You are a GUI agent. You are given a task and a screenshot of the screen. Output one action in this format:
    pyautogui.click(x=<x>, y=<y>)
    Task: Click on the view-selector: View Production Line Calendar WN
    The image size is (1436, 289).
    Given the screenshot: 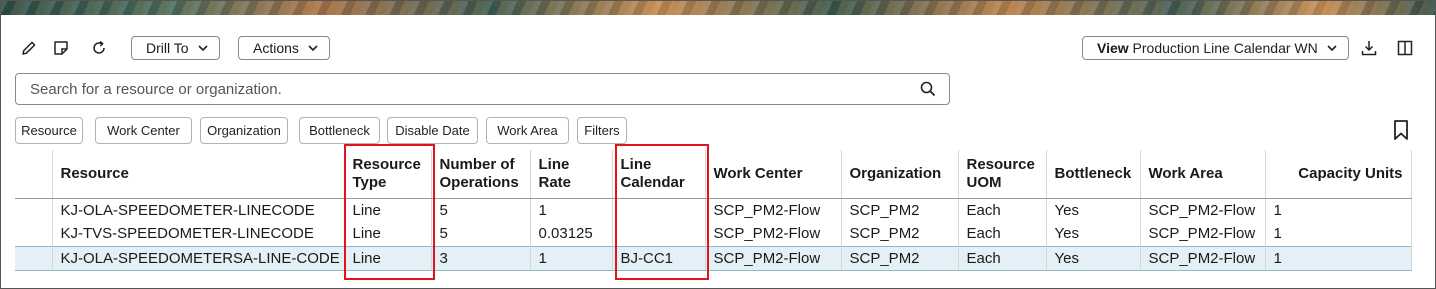 What is the action you would take?
    pyautogui.click(x=1215, y=48)
    